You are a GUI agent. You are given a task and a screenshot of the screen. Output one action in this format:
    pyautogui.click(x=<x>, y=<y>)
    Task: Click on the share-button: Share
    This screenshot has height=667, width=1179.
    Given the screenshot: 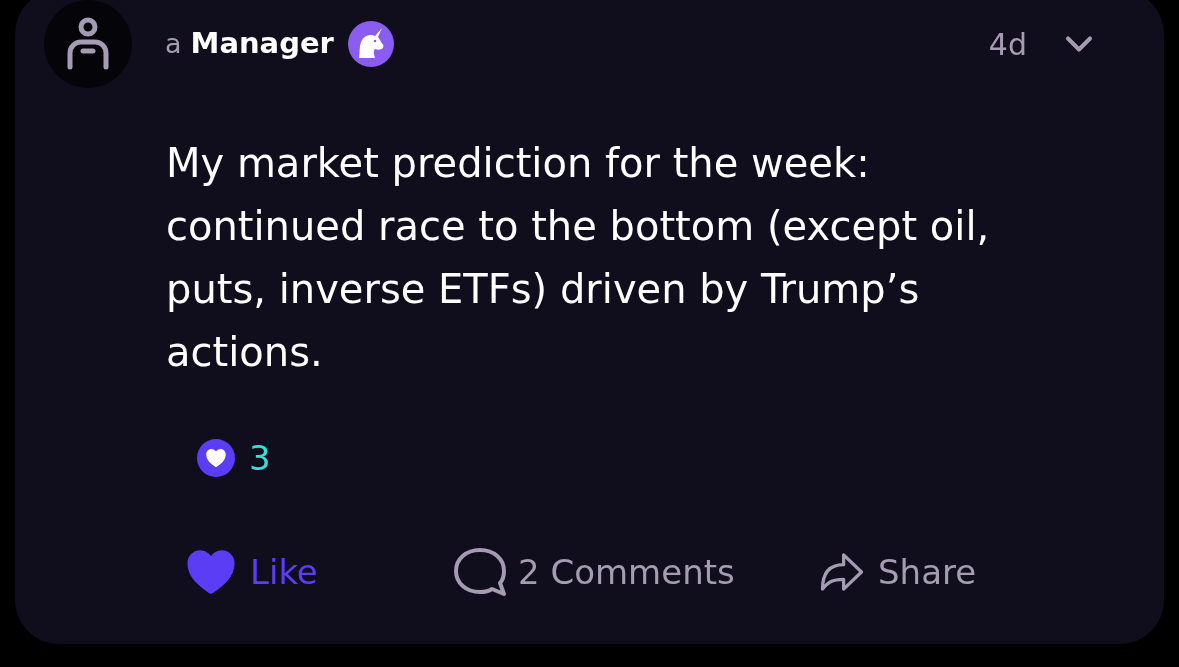 What is the action you would take?
    pyautogui.click(x=896, y=572)
    